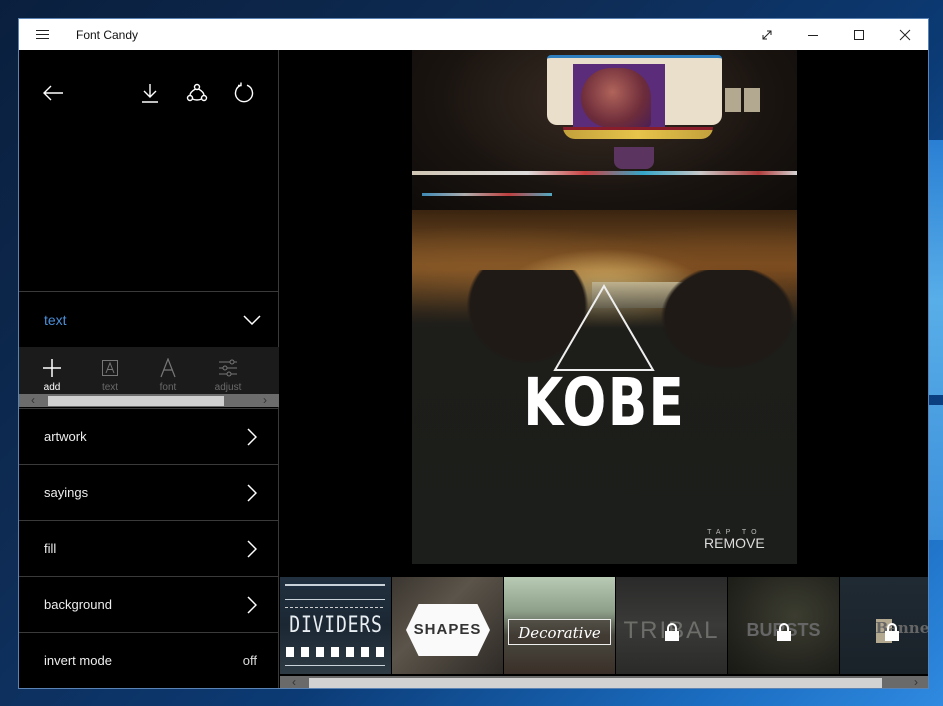  What do you see at coordinates (78, 660) in the screenshot?
I see `menu-item-label: invert mode` at bounding box center [78, 660].